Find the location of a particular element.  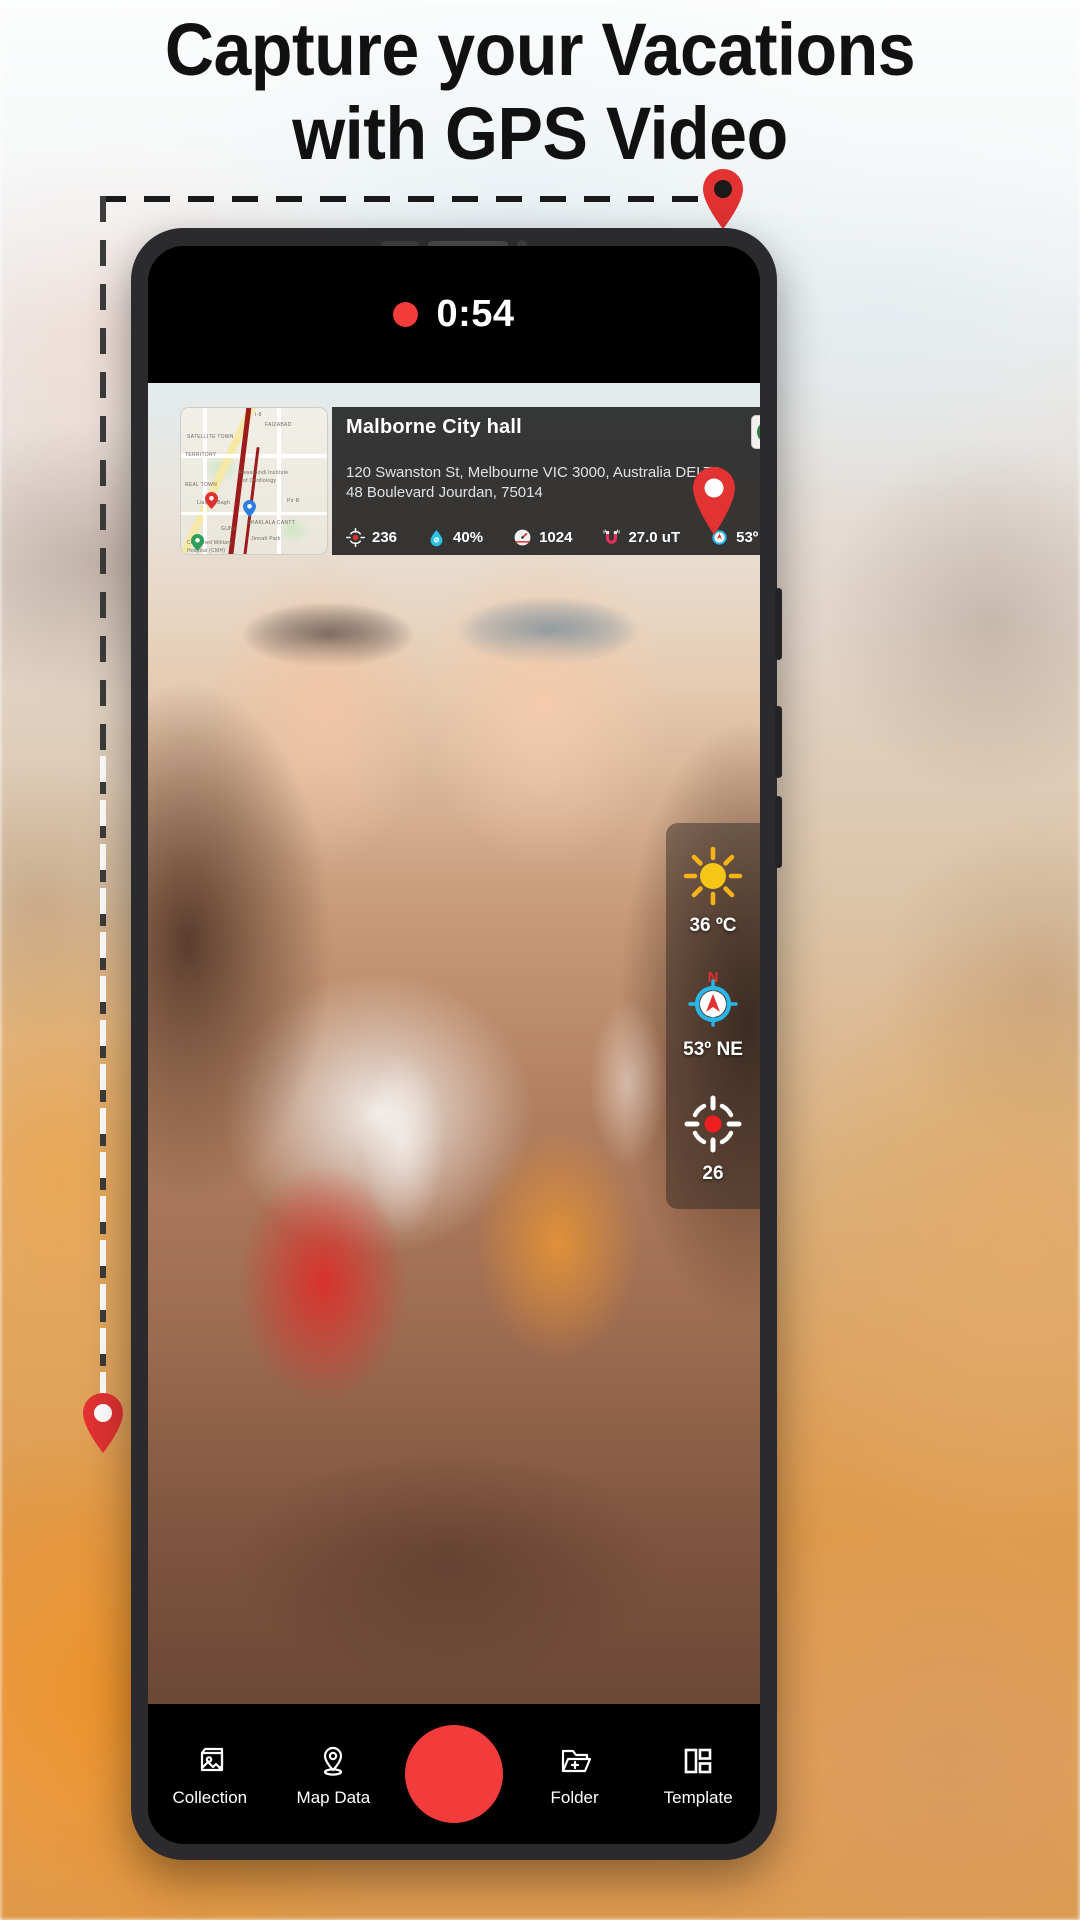

nav-label: Template is located at coordinates (698, 1797).